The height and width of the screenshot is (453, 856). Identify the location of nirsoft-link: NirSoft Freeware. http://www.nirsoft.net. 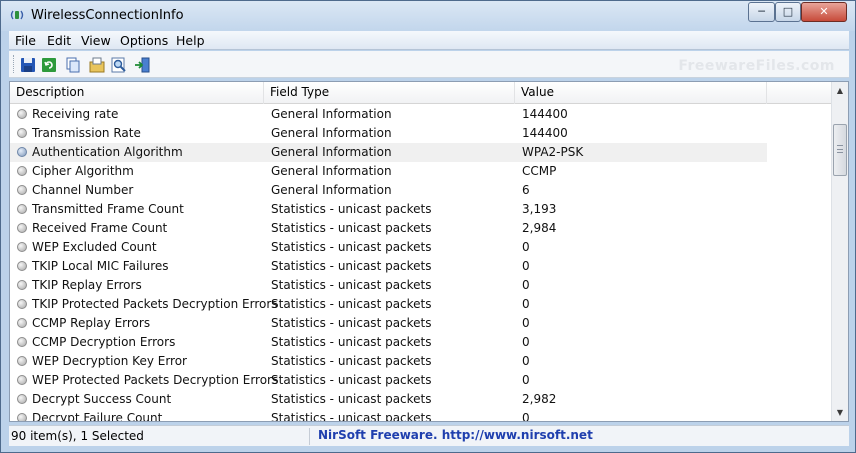
(455, 435).